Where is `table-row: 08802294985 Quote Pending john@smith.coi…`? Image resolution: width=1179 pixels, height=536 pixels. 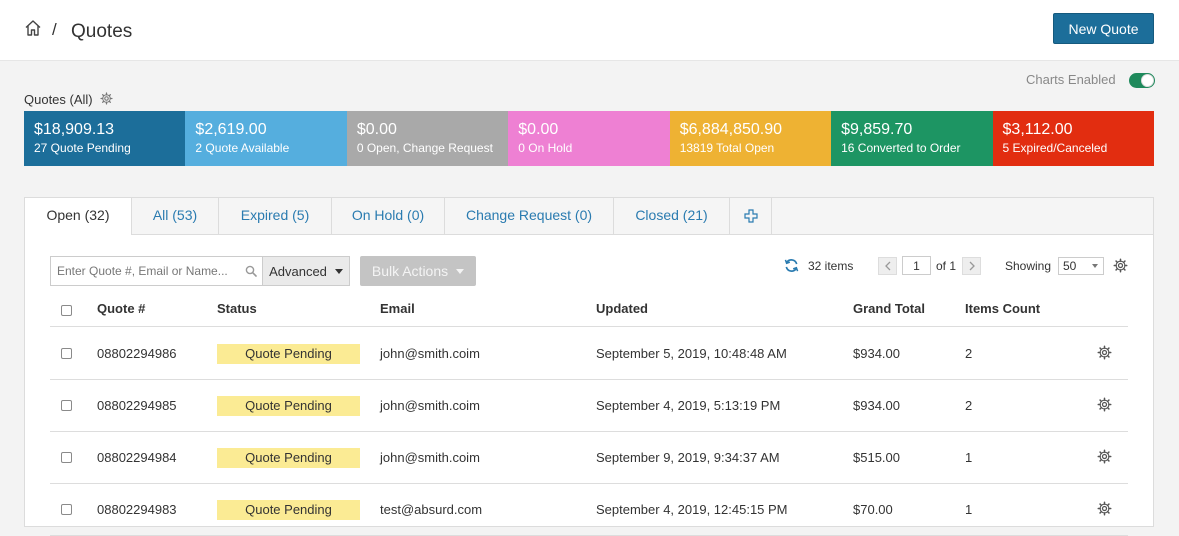
table-row: 08802294985 Quote Pending john@smith.coi… is located at coordinates (589, 406).